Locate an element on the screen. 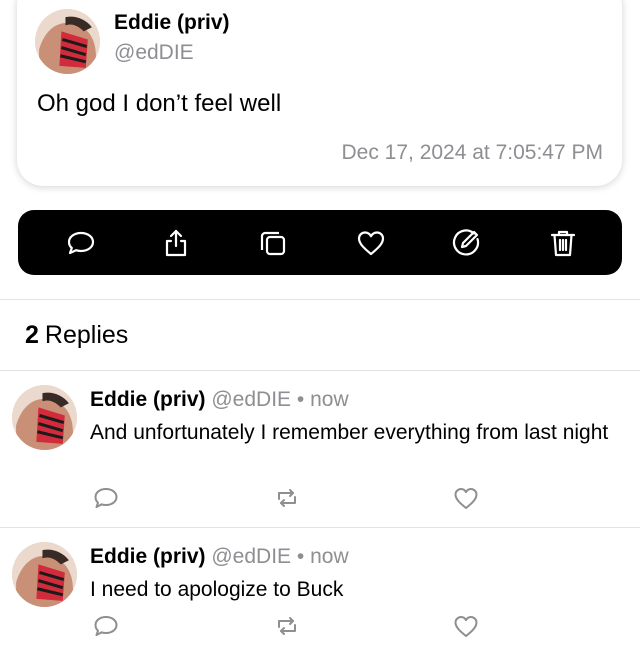 Image resolution: width=640 pixels, height=645 pixels. replies-count-number: 2 is located at coordinates (32, 335).